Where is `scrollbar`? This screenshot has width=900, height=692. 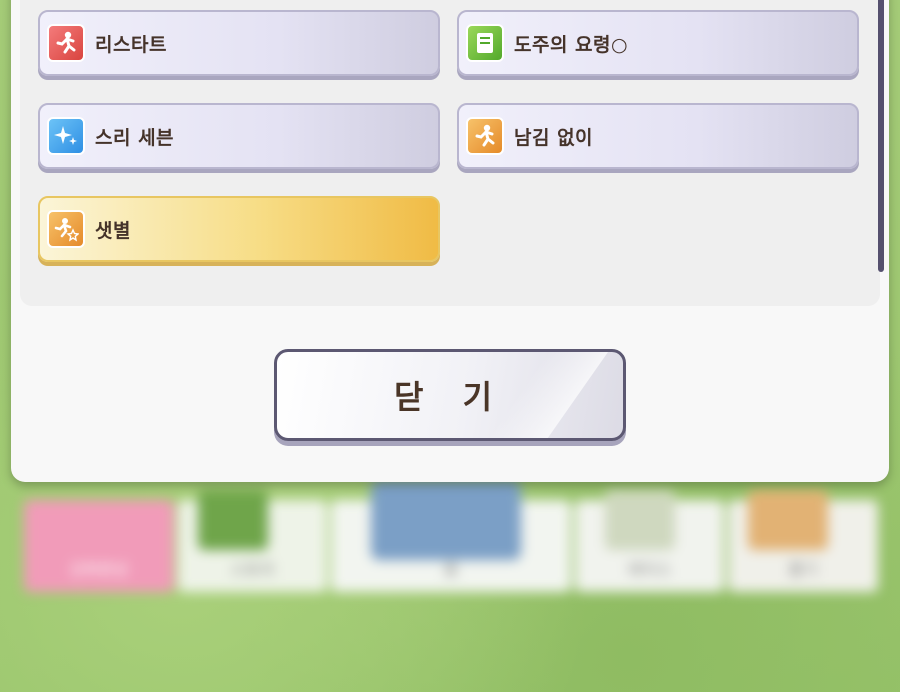 scrollbar is located at coordinates (881, 136).